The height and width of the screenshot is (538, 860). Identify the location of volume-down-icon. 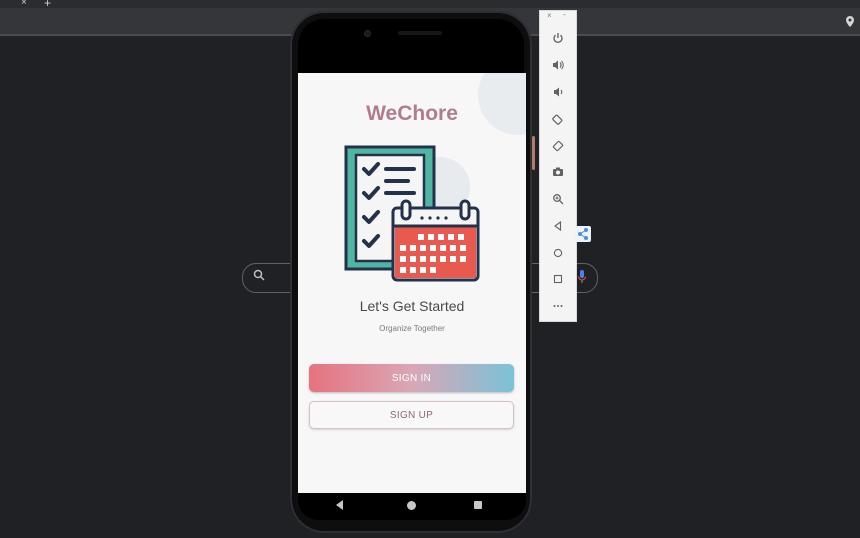
(558, 92).